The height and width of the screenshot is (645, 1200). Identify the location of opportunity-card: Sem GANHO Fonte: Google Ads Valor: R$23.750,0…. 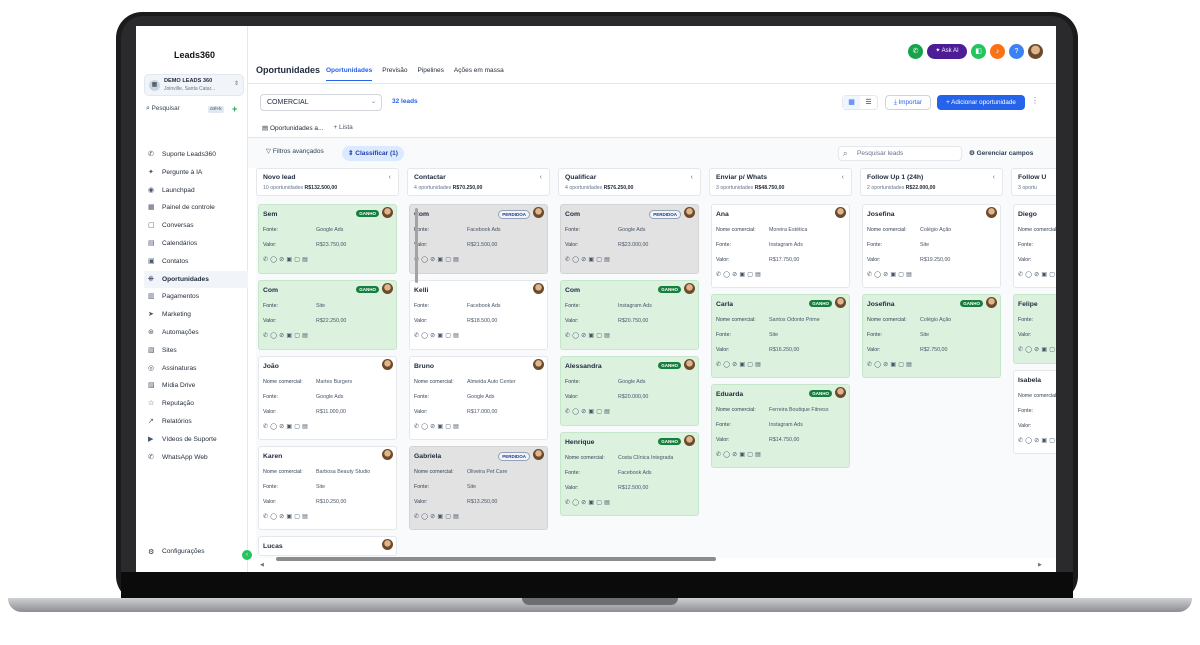
(327, 239).